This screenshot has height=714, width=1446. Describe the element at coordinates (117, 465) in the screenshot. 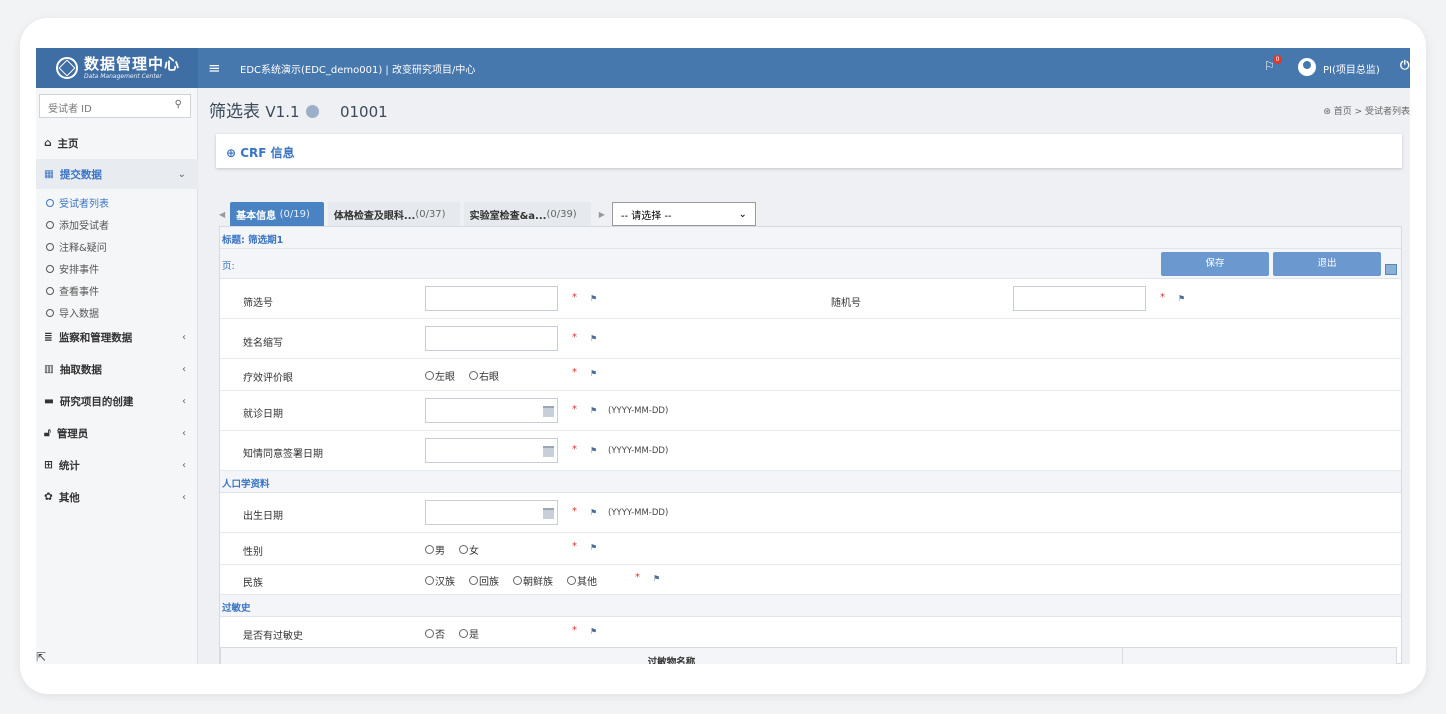

I see `sidebar-item-stats: ⊞ 统计 ‹` at that location.